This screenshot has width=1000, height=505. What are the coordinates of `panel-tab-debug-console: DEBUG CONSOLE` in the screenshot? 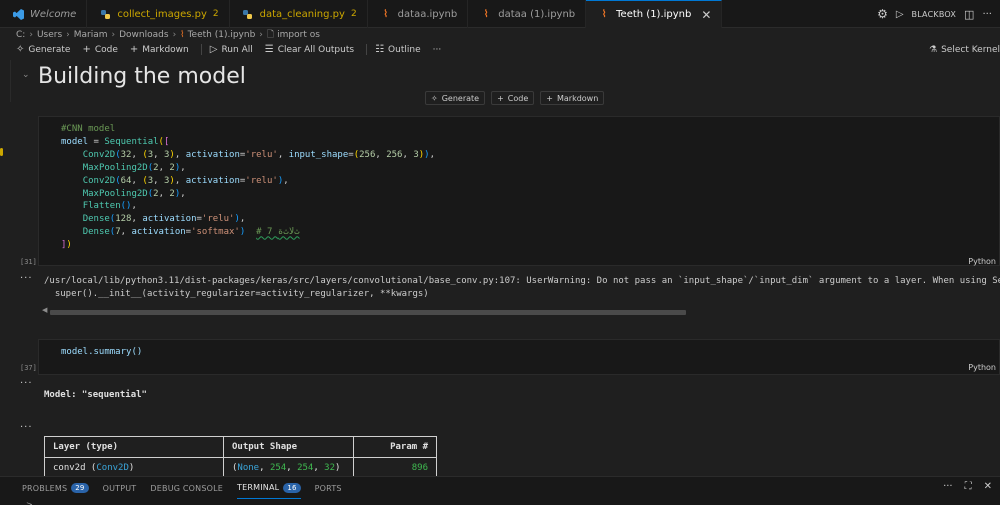 It's located at (186, 488).